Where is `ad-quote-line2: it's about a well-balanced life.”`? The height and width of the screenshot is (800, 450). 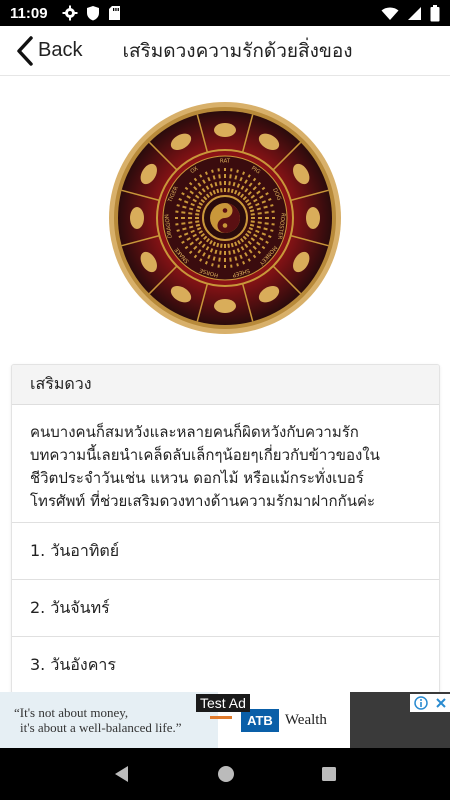 ad-quote-line2: it's about a well-balanced life.” is located at coordinates (101, 727).